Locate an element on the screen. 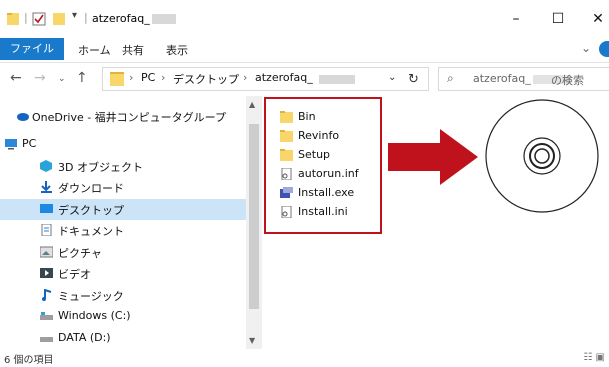  nav-item-windows-c: Windows (C:) is located at coordinates (123, 316).